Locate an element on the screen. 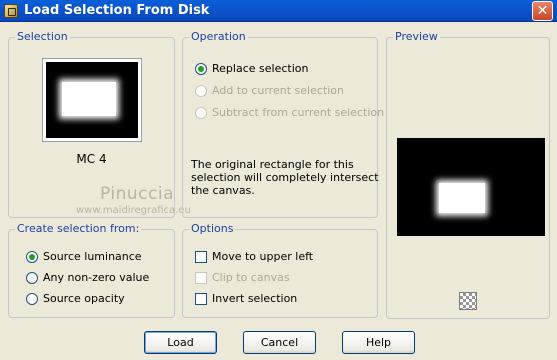 Image resolution: width=557 pixels, height=360 pixels. title-bar: Load Selection From Disk ✕ is located at coordinates (278, 11).